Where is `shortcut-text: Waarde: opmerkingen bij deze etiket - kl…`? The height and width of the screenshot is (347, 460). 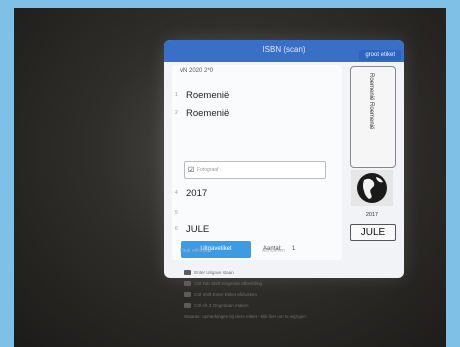 shortcut-text: Waarde: opmerkingen bij deze etiket - kl… is located at coordinates (245, 316).